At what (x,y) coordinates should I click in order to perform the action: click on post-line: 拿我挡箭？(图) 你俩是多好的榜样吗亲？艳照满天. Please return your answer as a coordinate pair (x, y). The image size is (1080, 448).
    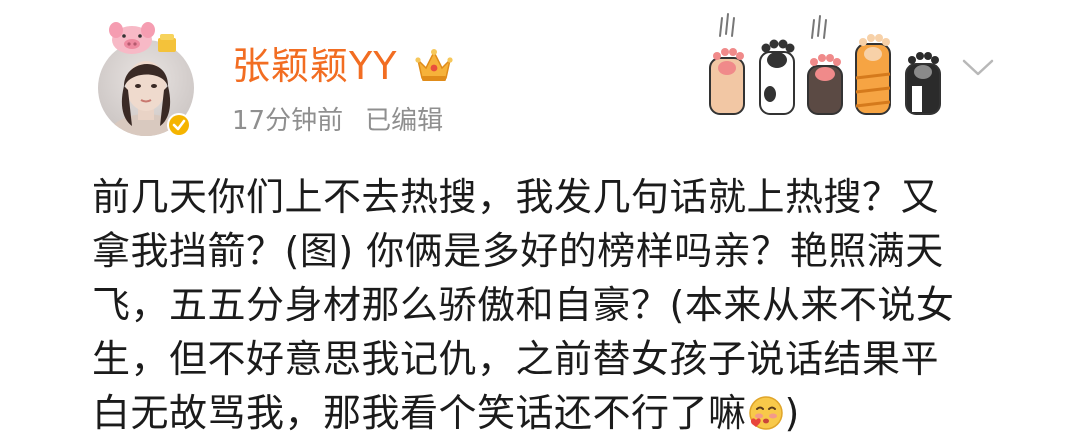
    Looking at the image, I should click on (518, 251).